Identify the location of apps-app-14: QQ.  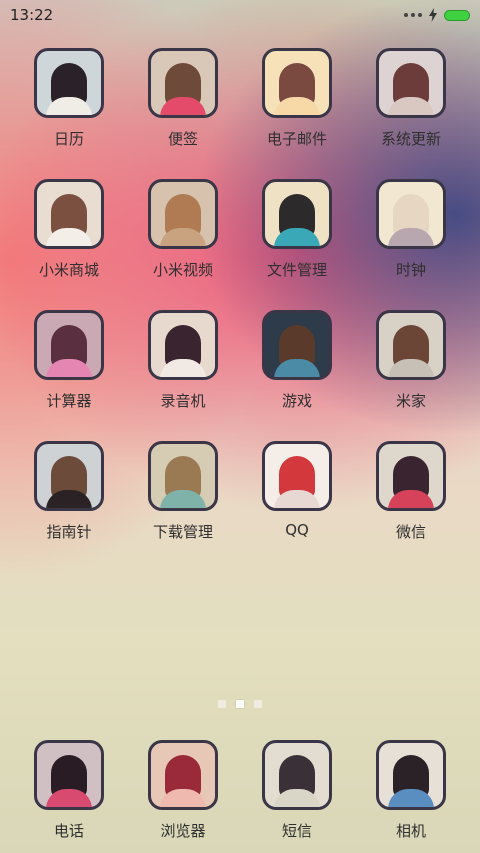
(297, 497).